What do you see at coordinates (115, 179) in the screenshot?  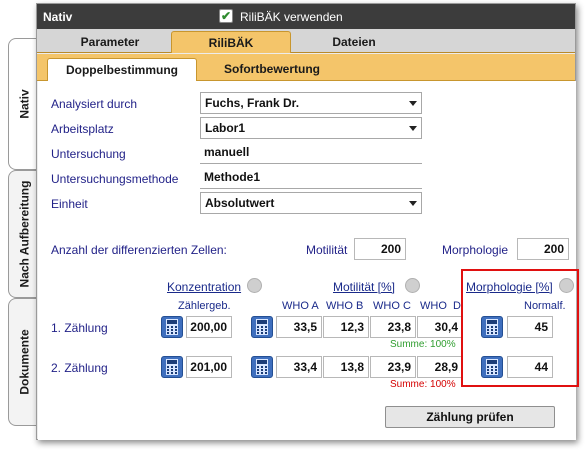 I see `untersuchungsmethode-label: Untersuchungsmethode` at bounding box center [115, 179].